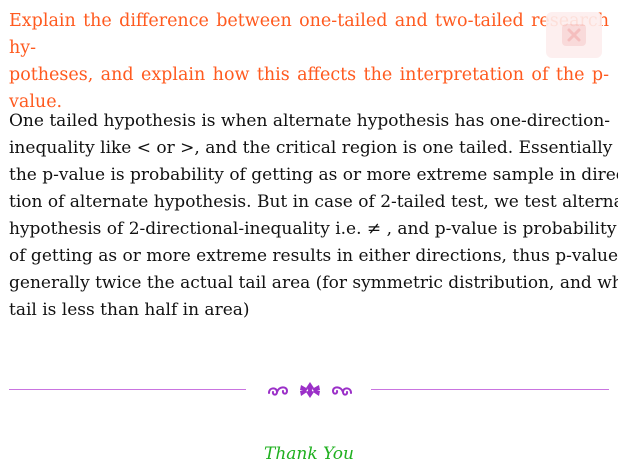  What do you see at coordinates (490, 389) in the screenshot?
I see `divider-rule-right` at bounding box center [490, 389].